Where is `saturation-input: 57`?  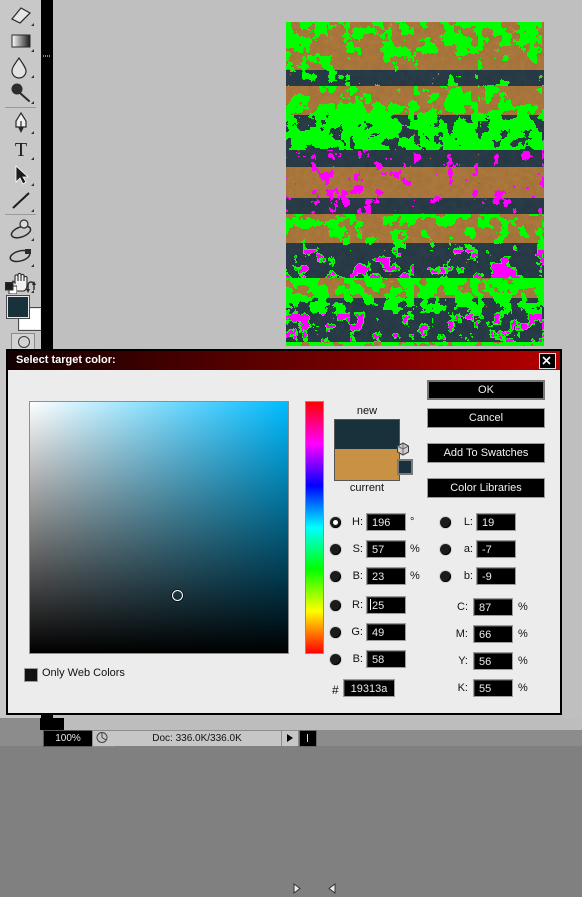
saturation-input: 57 is located at coordinates (386, 549).